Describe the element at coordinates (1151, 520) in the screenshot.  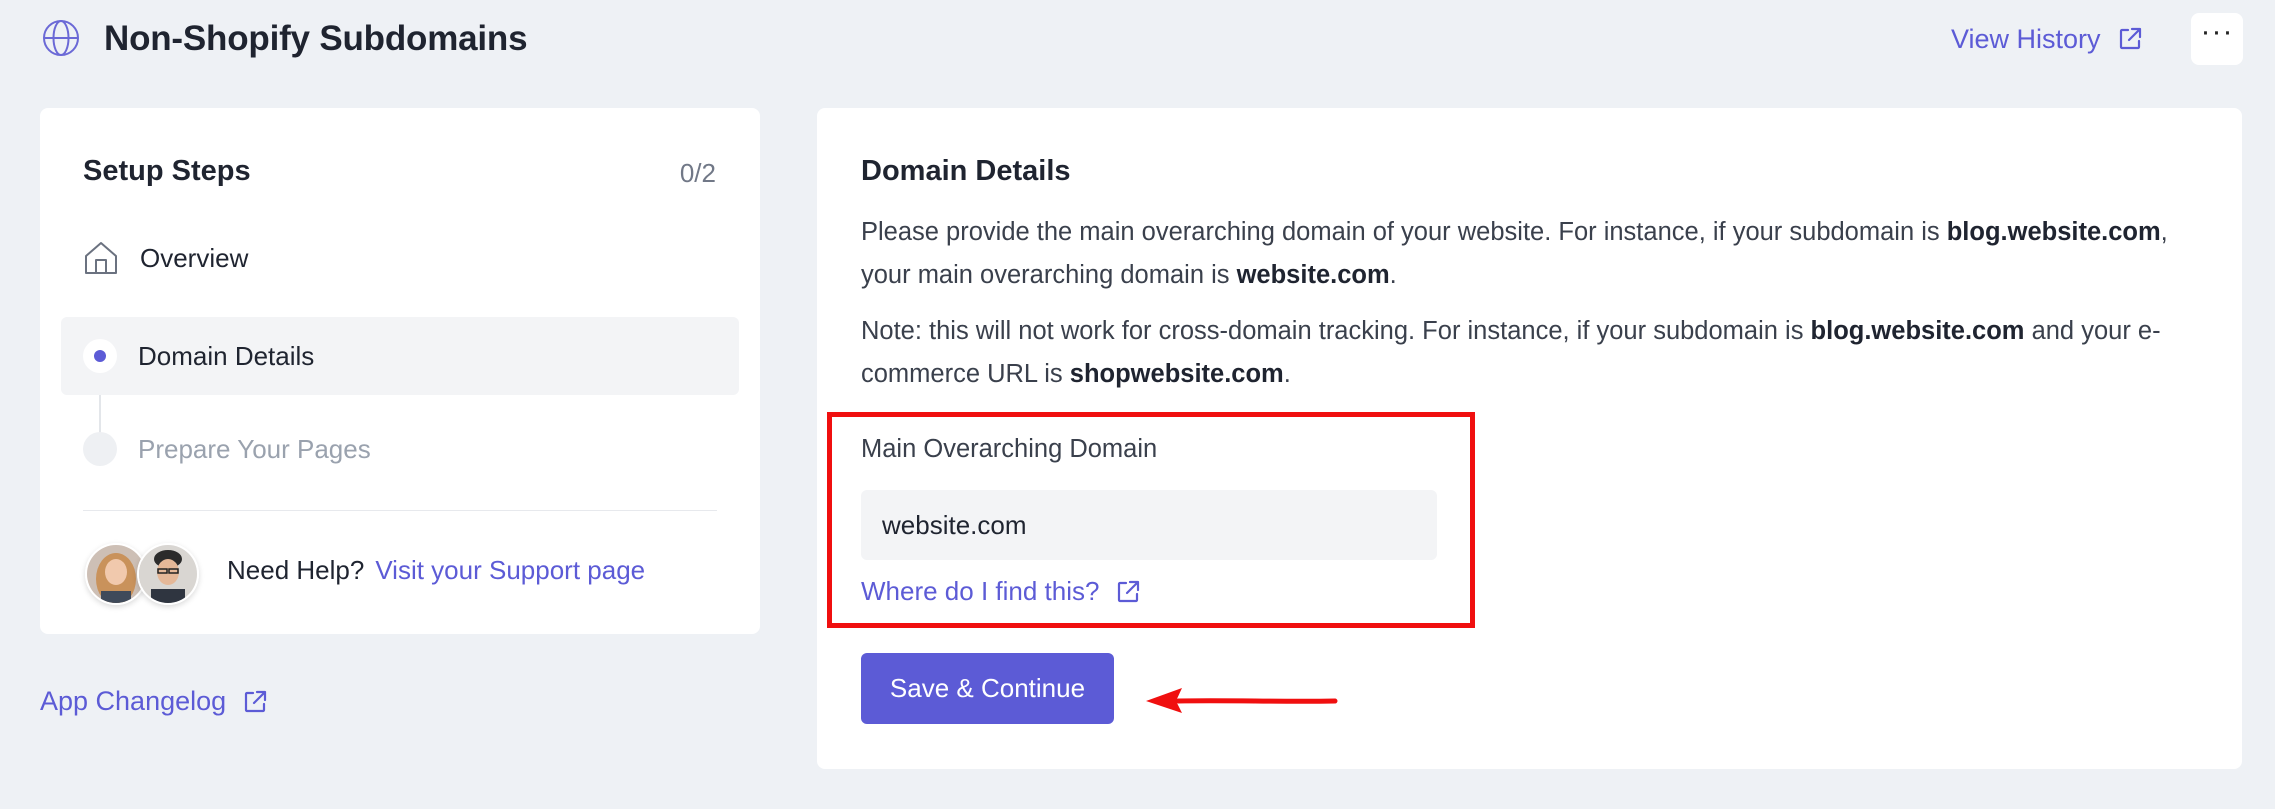
I see `annotation-highlight-box` at that location.